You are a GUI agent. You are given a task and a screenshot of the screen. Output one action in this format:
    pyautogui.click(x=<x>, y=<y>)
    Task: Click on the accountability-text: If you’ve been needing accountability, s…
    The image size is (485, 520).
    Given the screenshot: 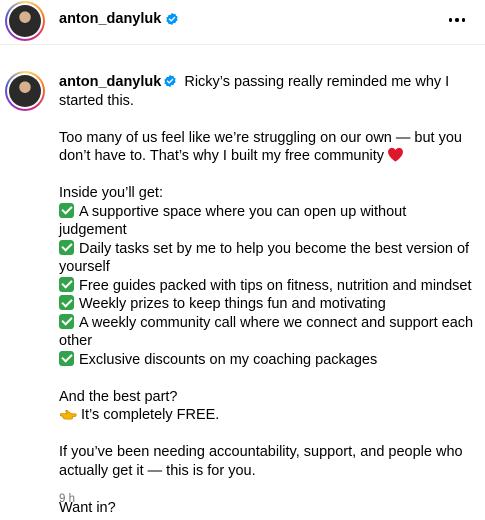 What is the action you would take?
    pyautogui.click(x=261, y=461)
    